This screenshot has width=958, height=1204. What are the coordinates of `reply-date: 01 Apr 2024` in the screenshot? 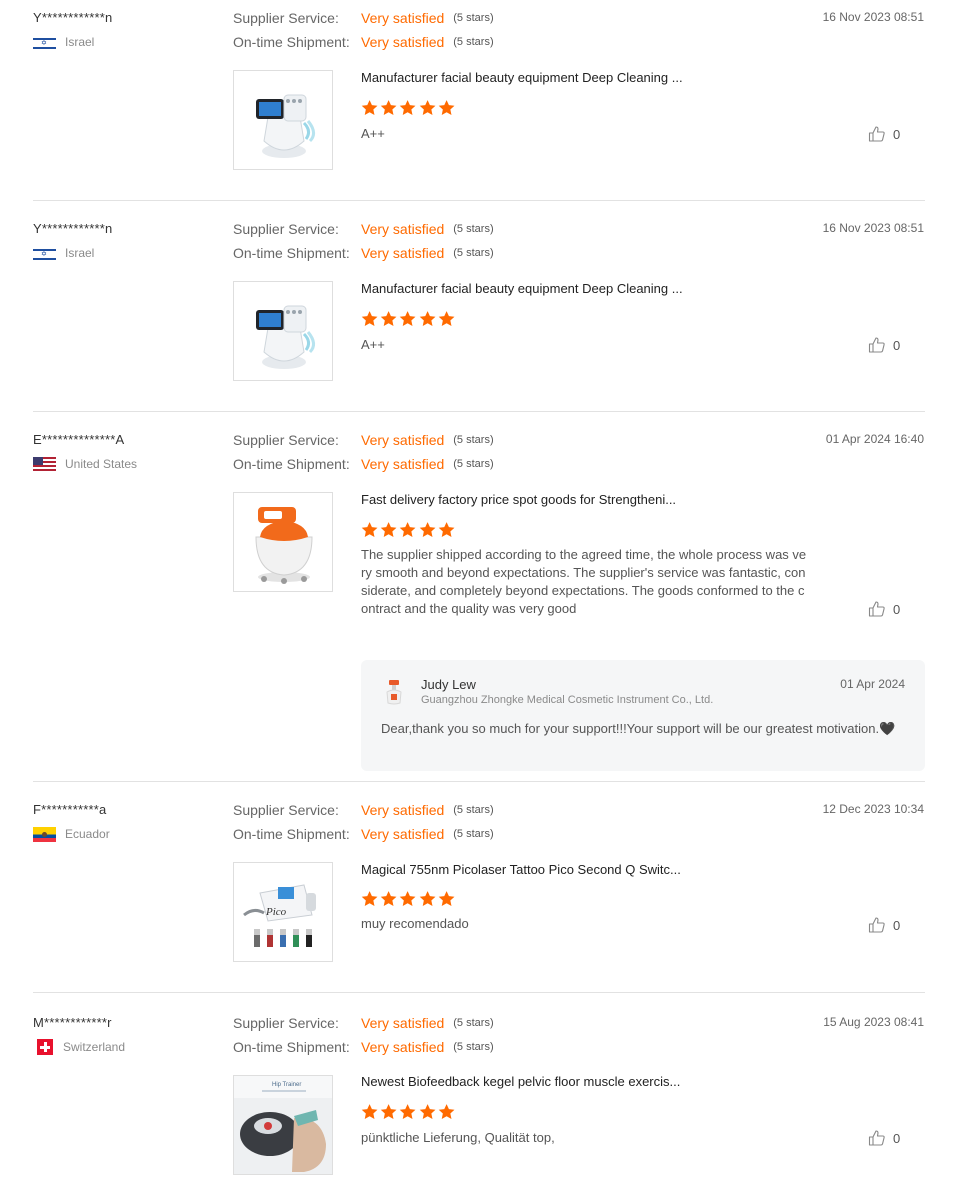 It's located at (872, 684).